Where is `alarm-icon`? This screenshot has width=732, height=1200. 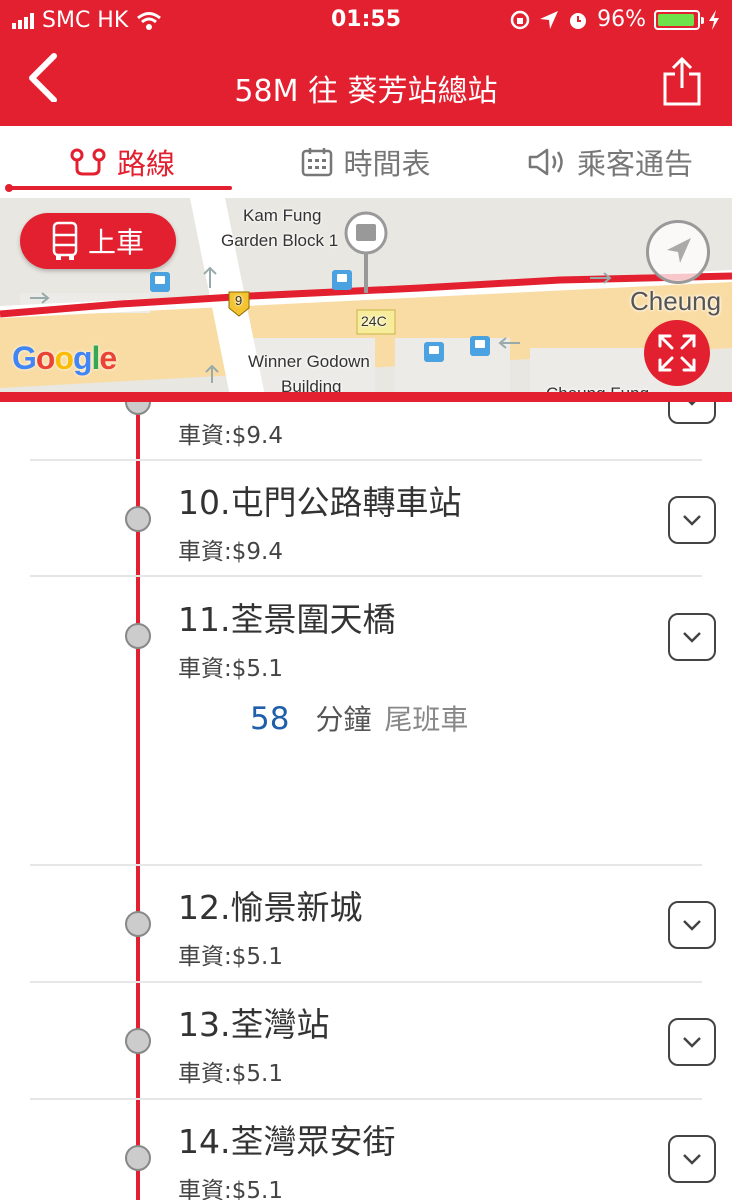
alarm-icon is located at coordinates (578, 20).